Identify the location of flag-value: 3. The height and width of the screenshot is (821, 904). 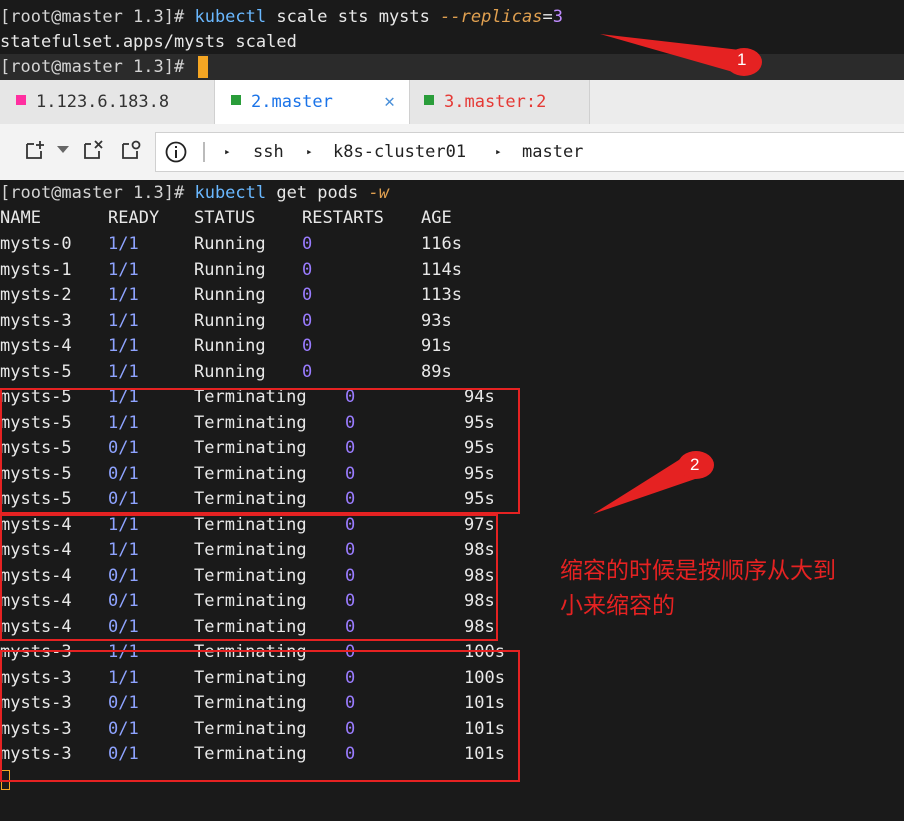
(557, 17).